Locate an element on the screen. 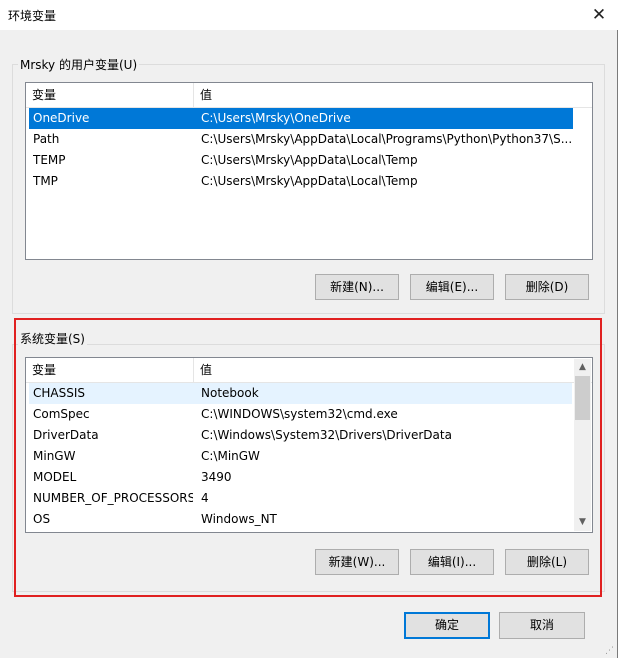 The height and width of the screenshot is (658, 618). table-row: OneDrive C:\Users\Mrsky\OneDrive is located at coordinates (301, 118).